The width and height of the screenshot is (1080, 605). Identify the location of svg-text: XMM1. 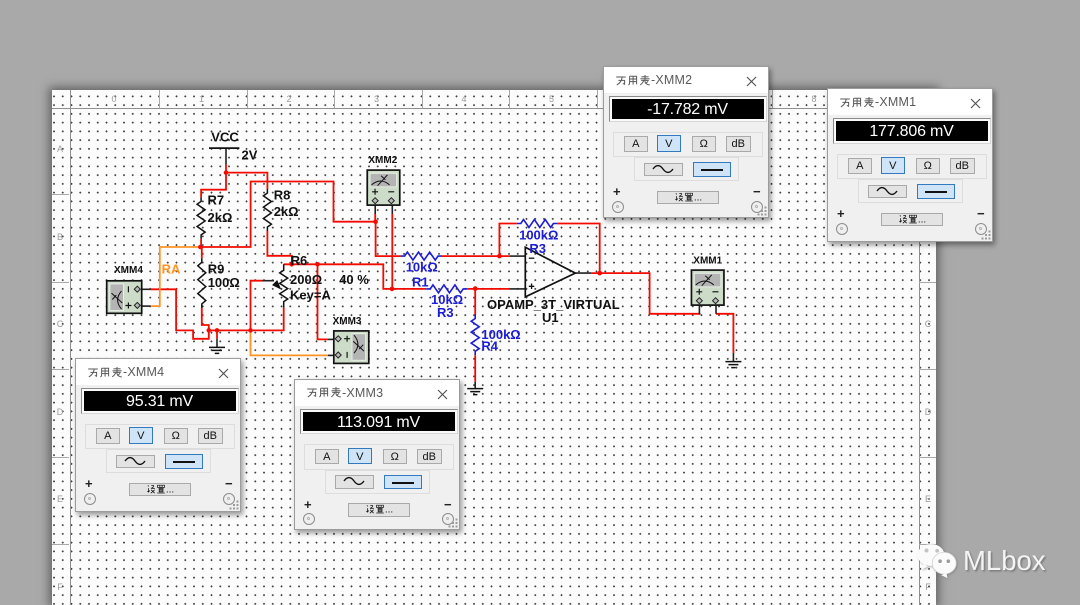
(707, 260).